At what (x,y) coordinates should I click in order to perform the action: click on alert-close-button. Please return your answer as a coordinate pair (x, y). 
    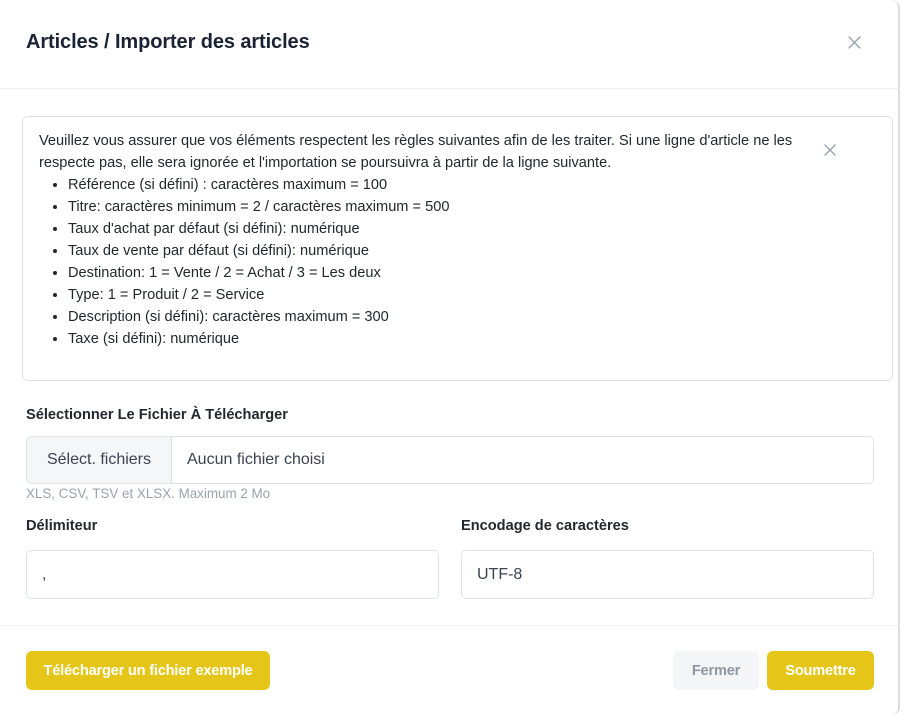
    Looking at the image, I should click on (830, 150).